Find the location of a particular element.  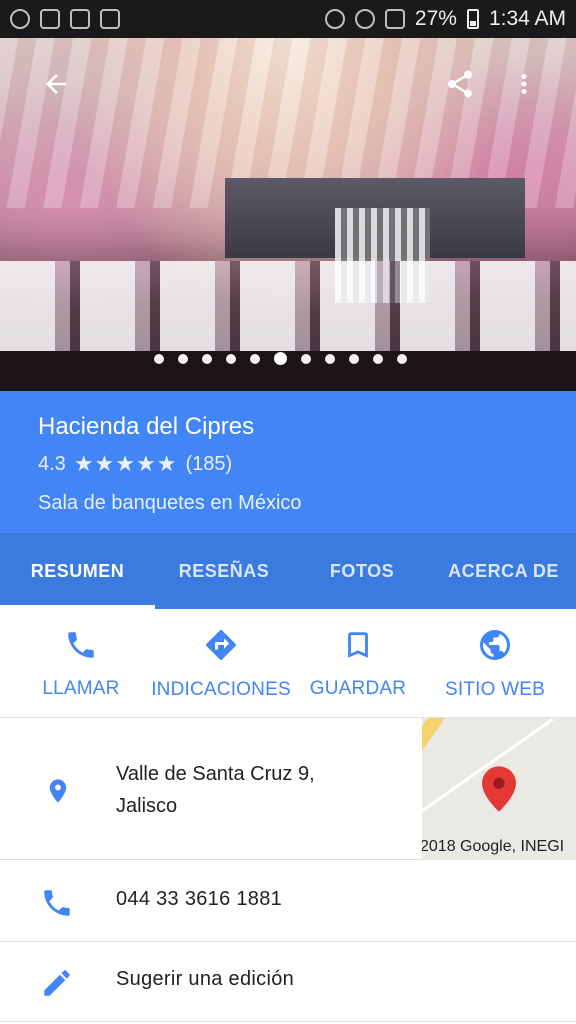

place-category: Sala de banquetes en México is located at coordinates (170, 503).